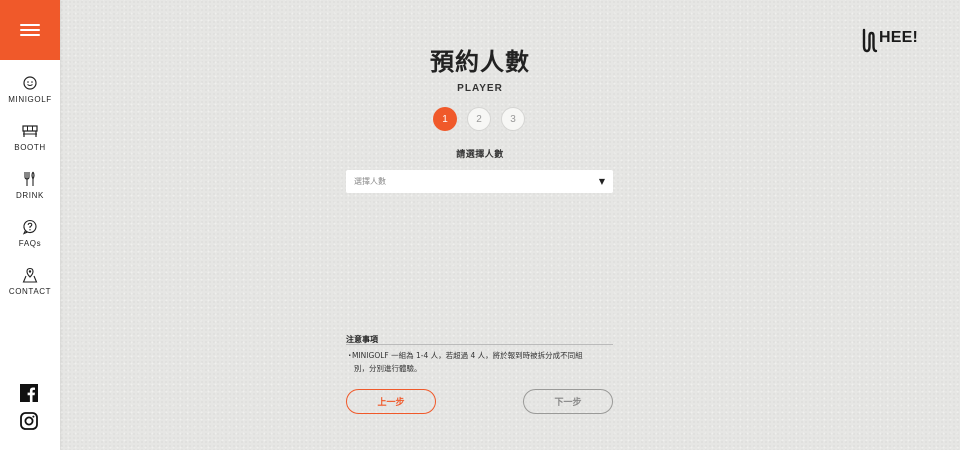 This screenshot has width=960, height=450. Describe the element at coordinates (30, 275) in the screenshot. I see `map-pin-icon` at that location.